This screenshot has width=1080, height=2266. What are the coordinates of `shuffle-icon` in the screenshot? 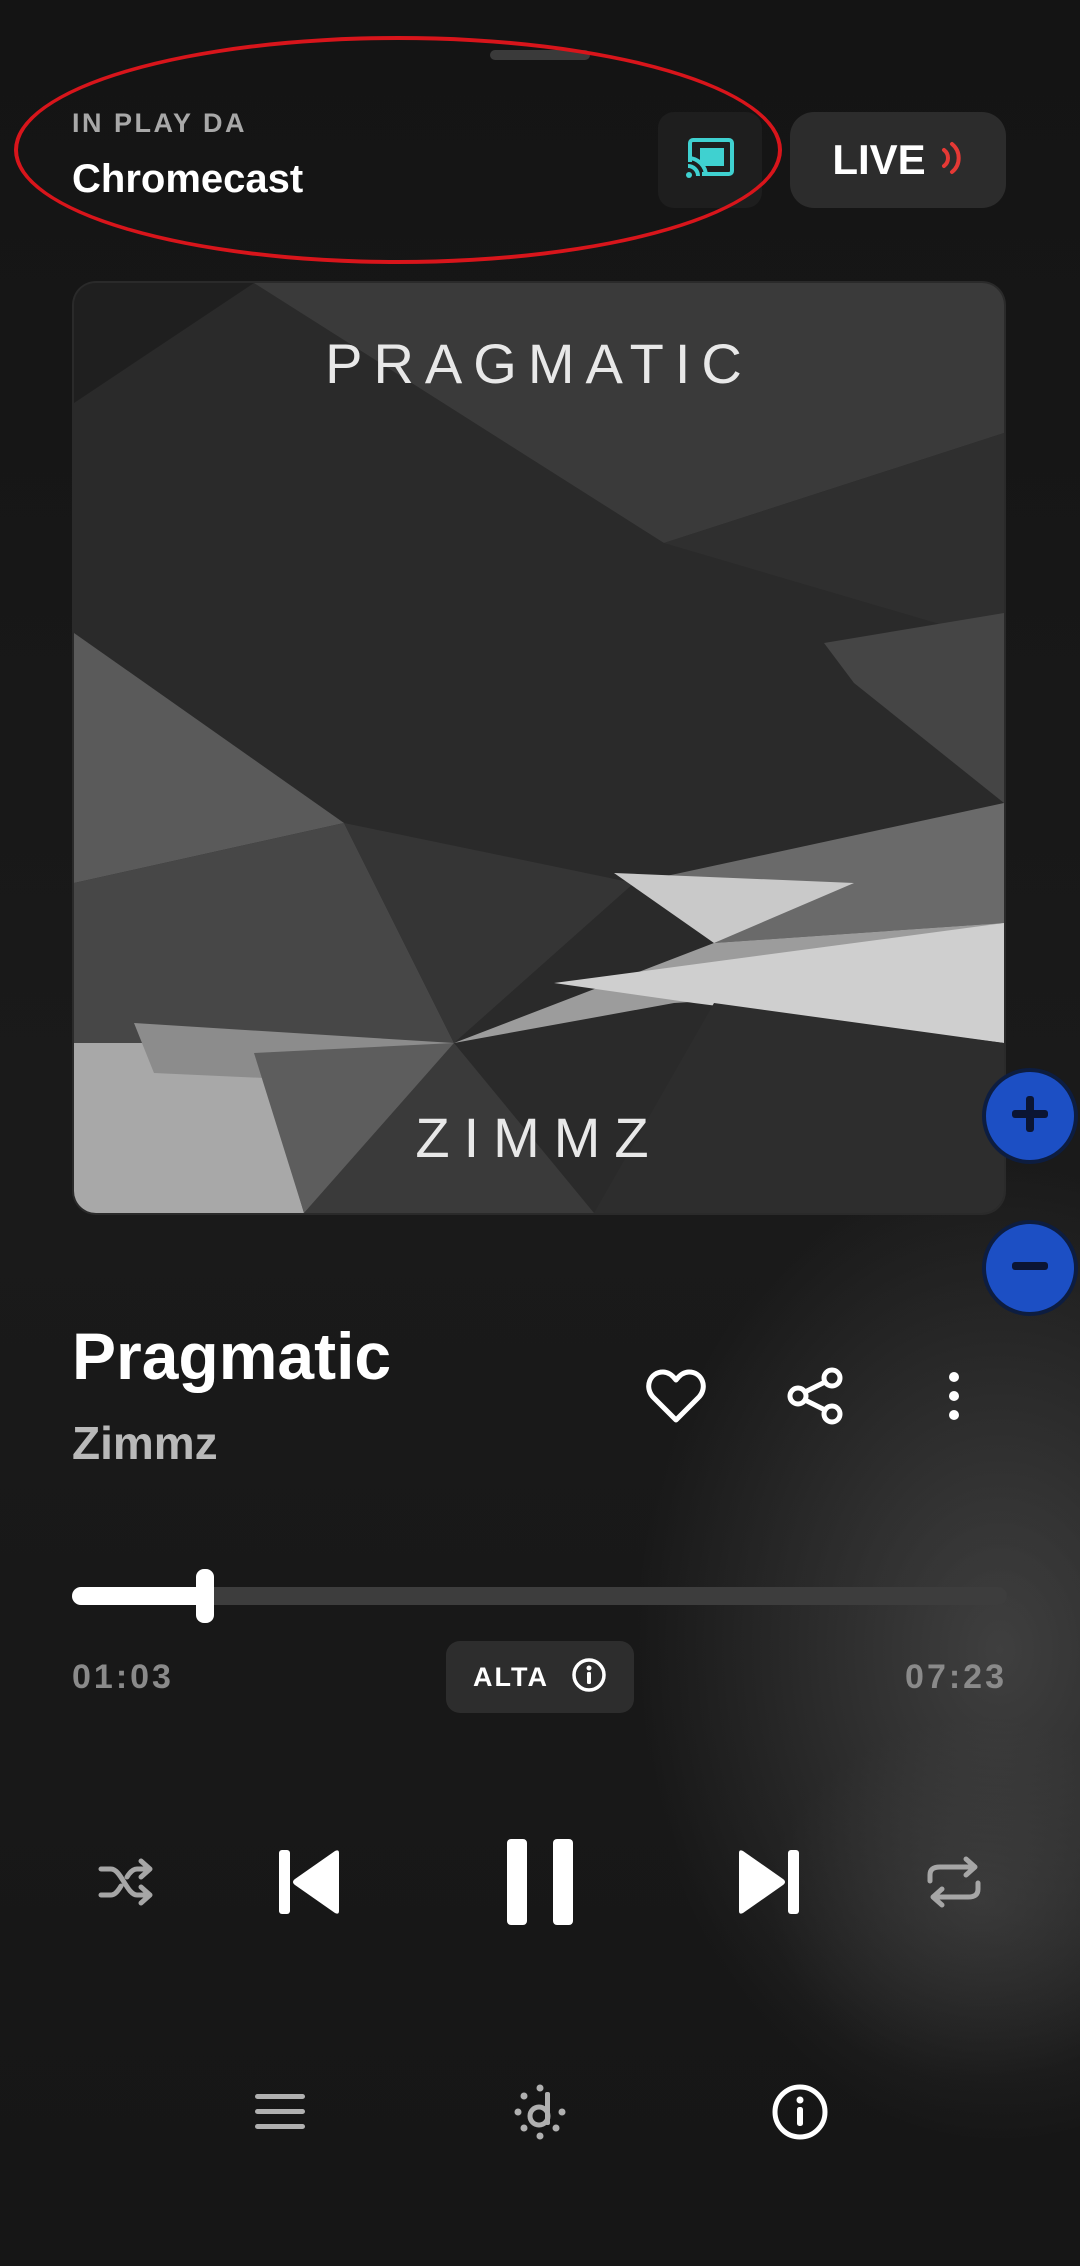 It's located at (126, 1884).